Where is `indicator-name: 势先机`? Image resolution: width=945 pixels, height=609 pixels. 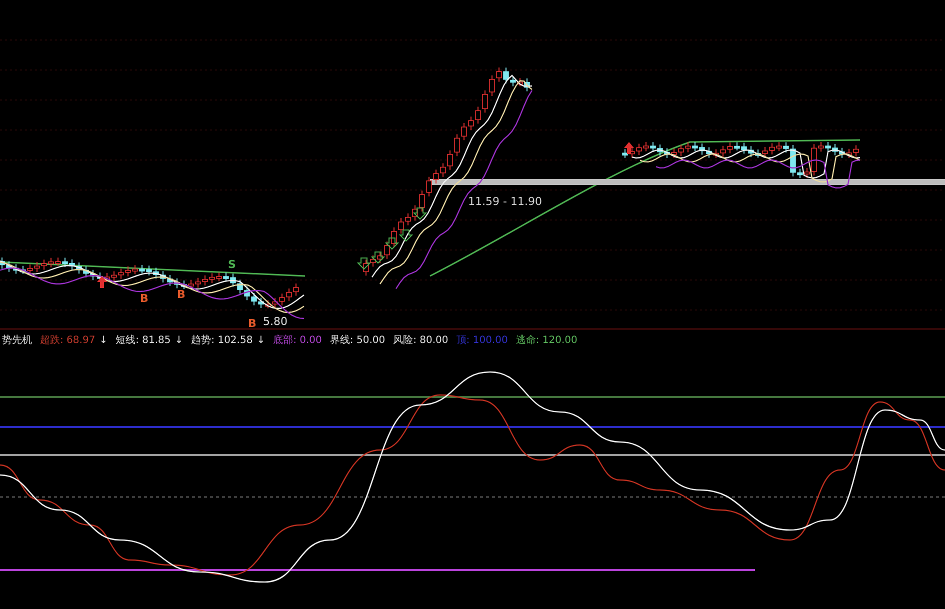
indicator-name: 势先机 is located at coordinates (17, 340).